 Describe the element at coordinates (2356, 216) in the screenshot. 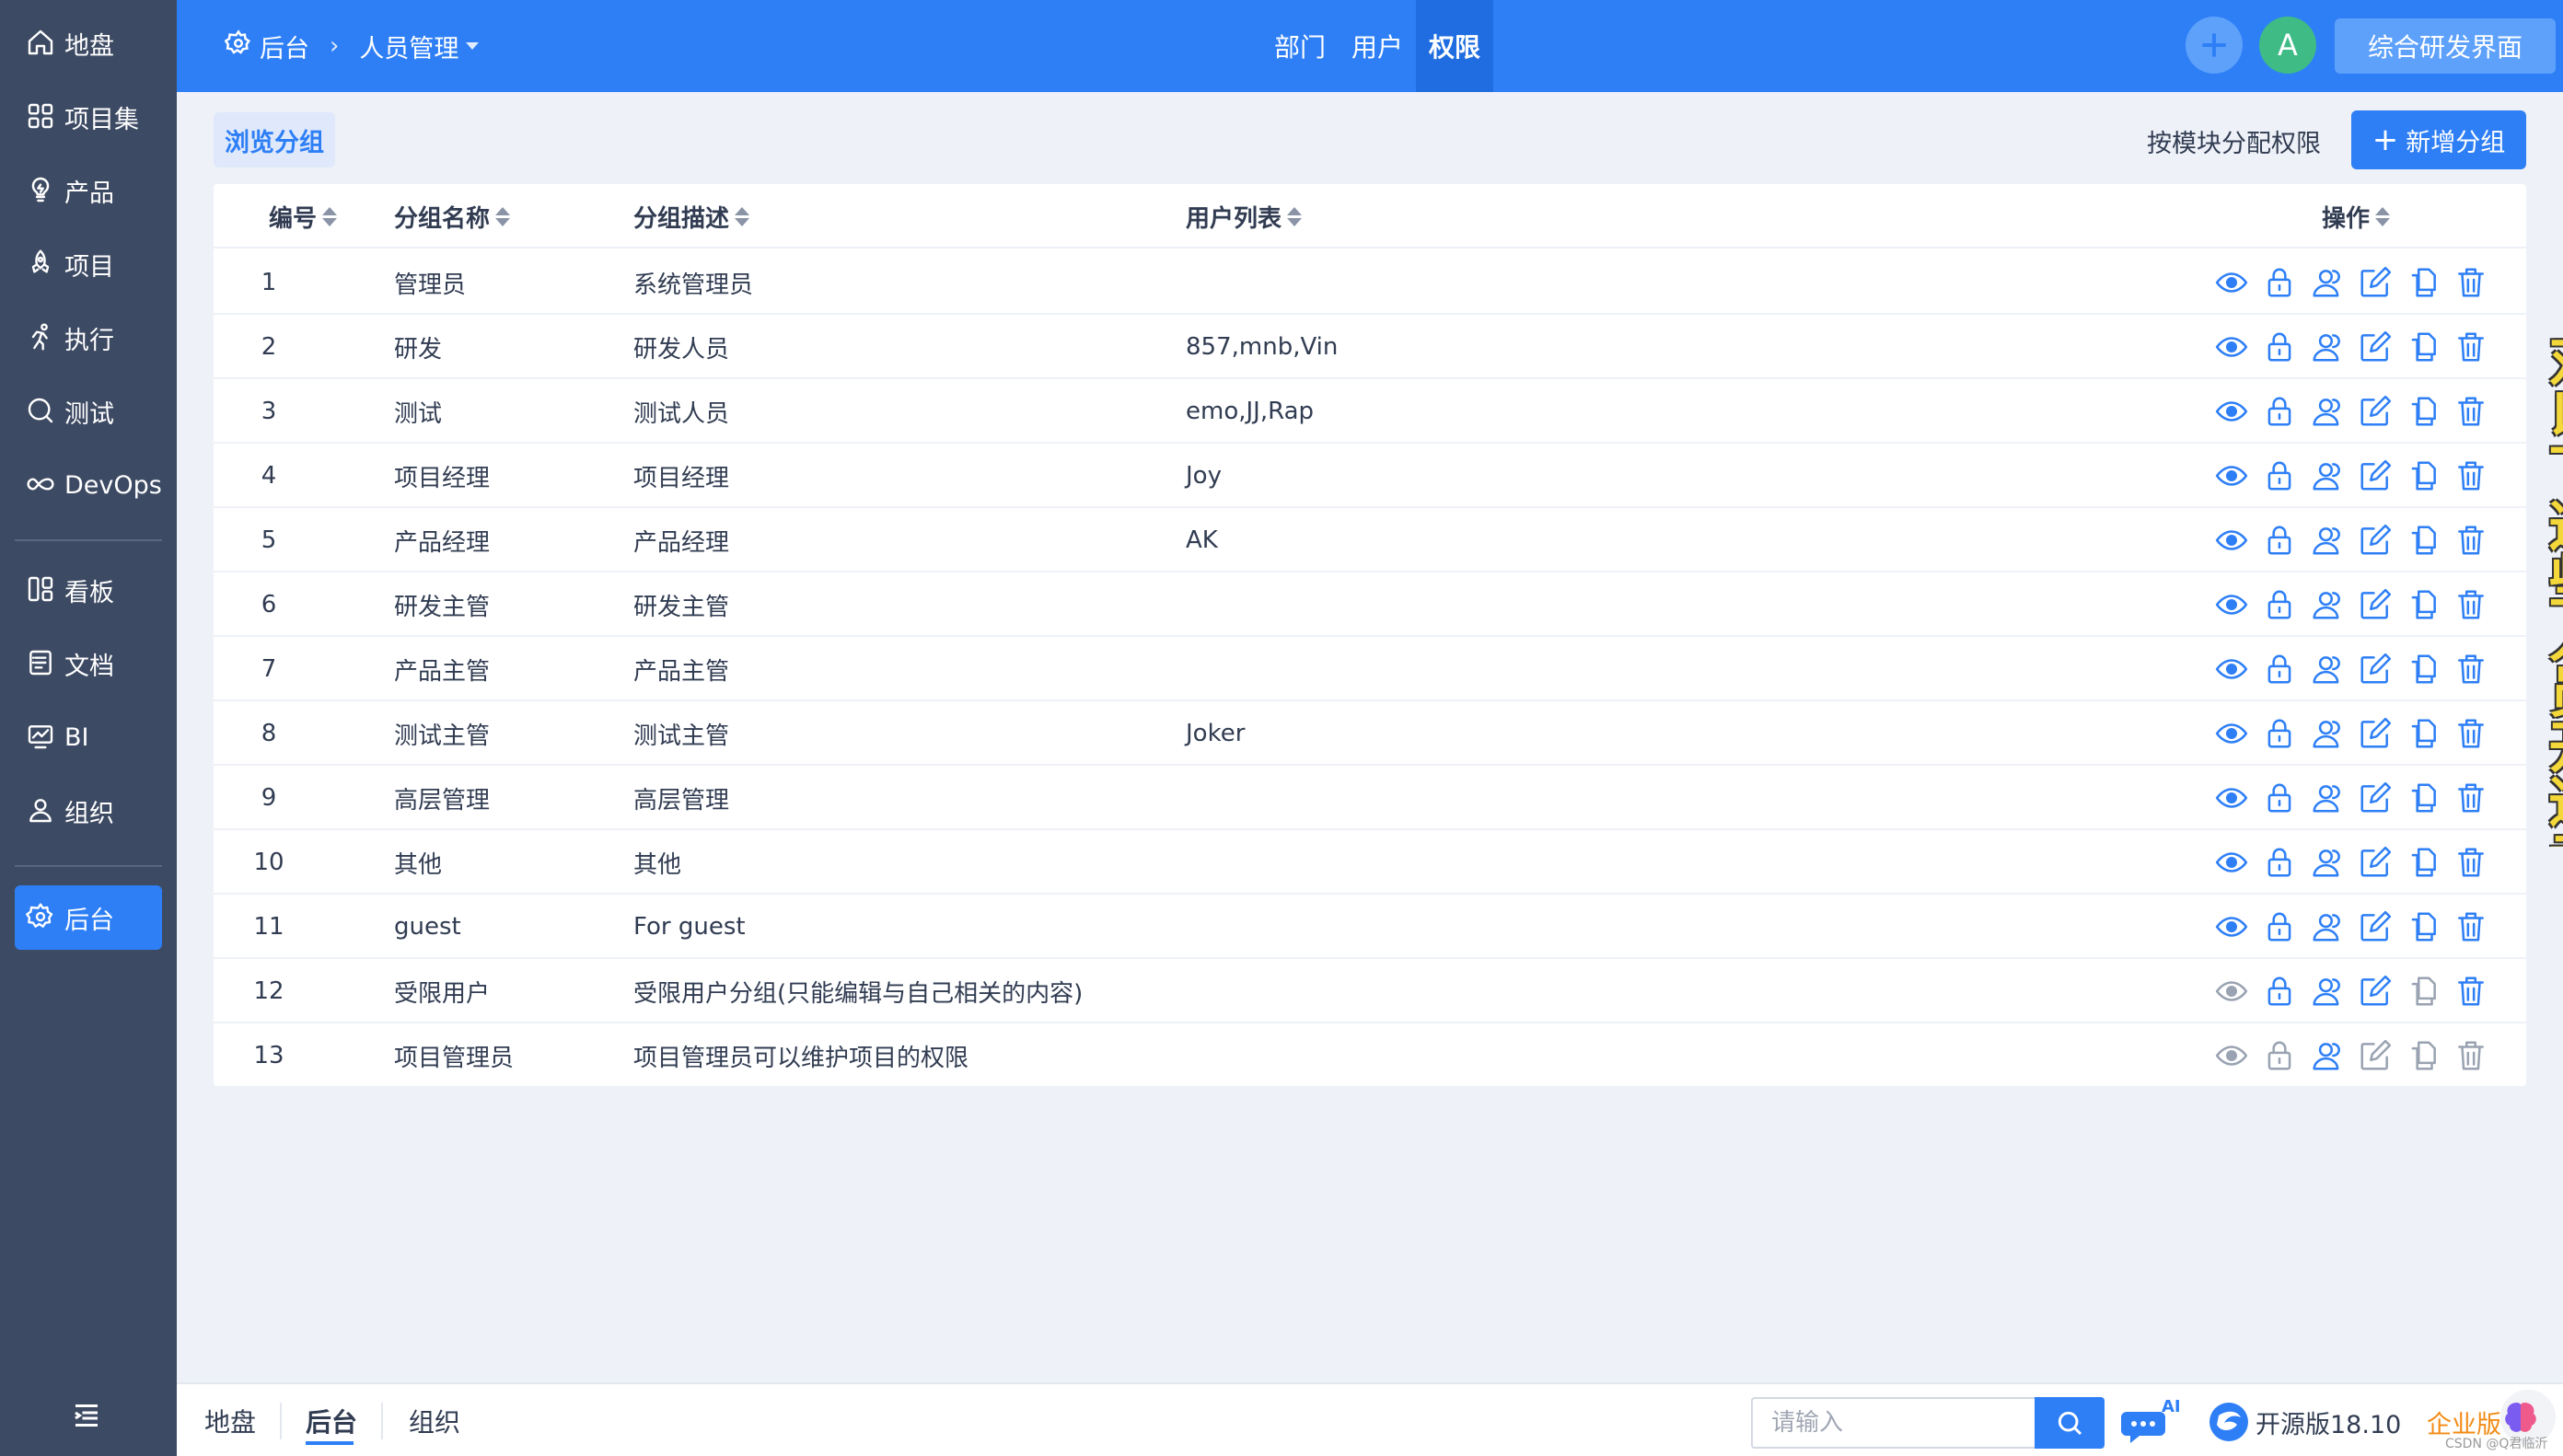

I see `col-actions-header: 操作` at that location.